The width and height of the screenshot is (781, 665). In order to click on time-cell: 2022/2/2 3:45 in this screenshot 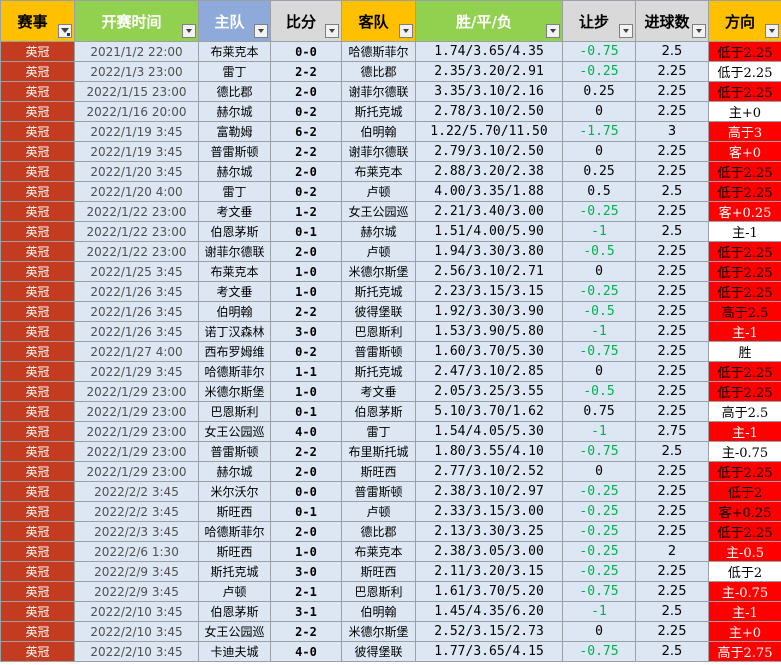, I will do `click(136, 511)`.